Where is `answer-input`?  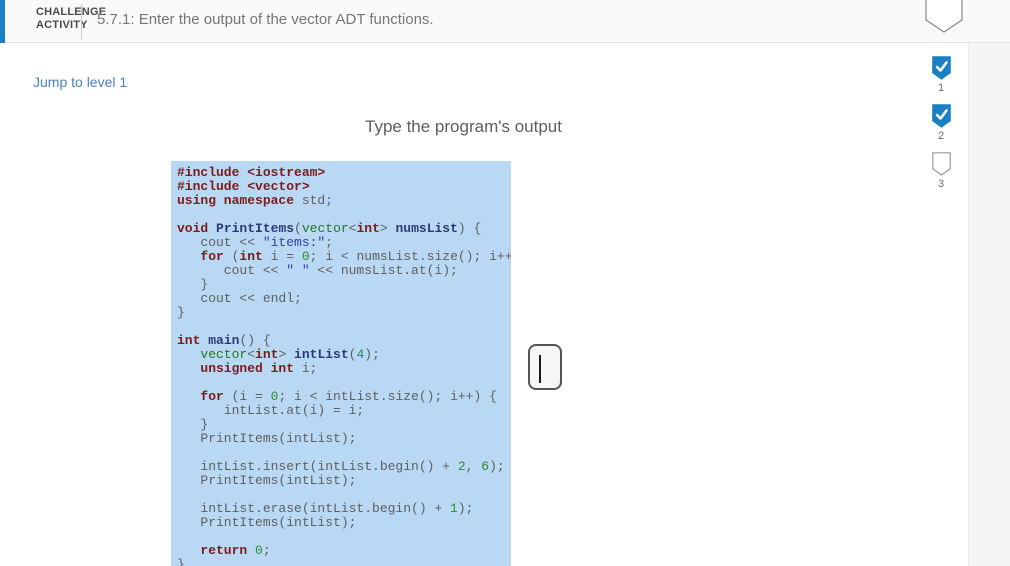
answer-input is located at coordinates (545, 367).